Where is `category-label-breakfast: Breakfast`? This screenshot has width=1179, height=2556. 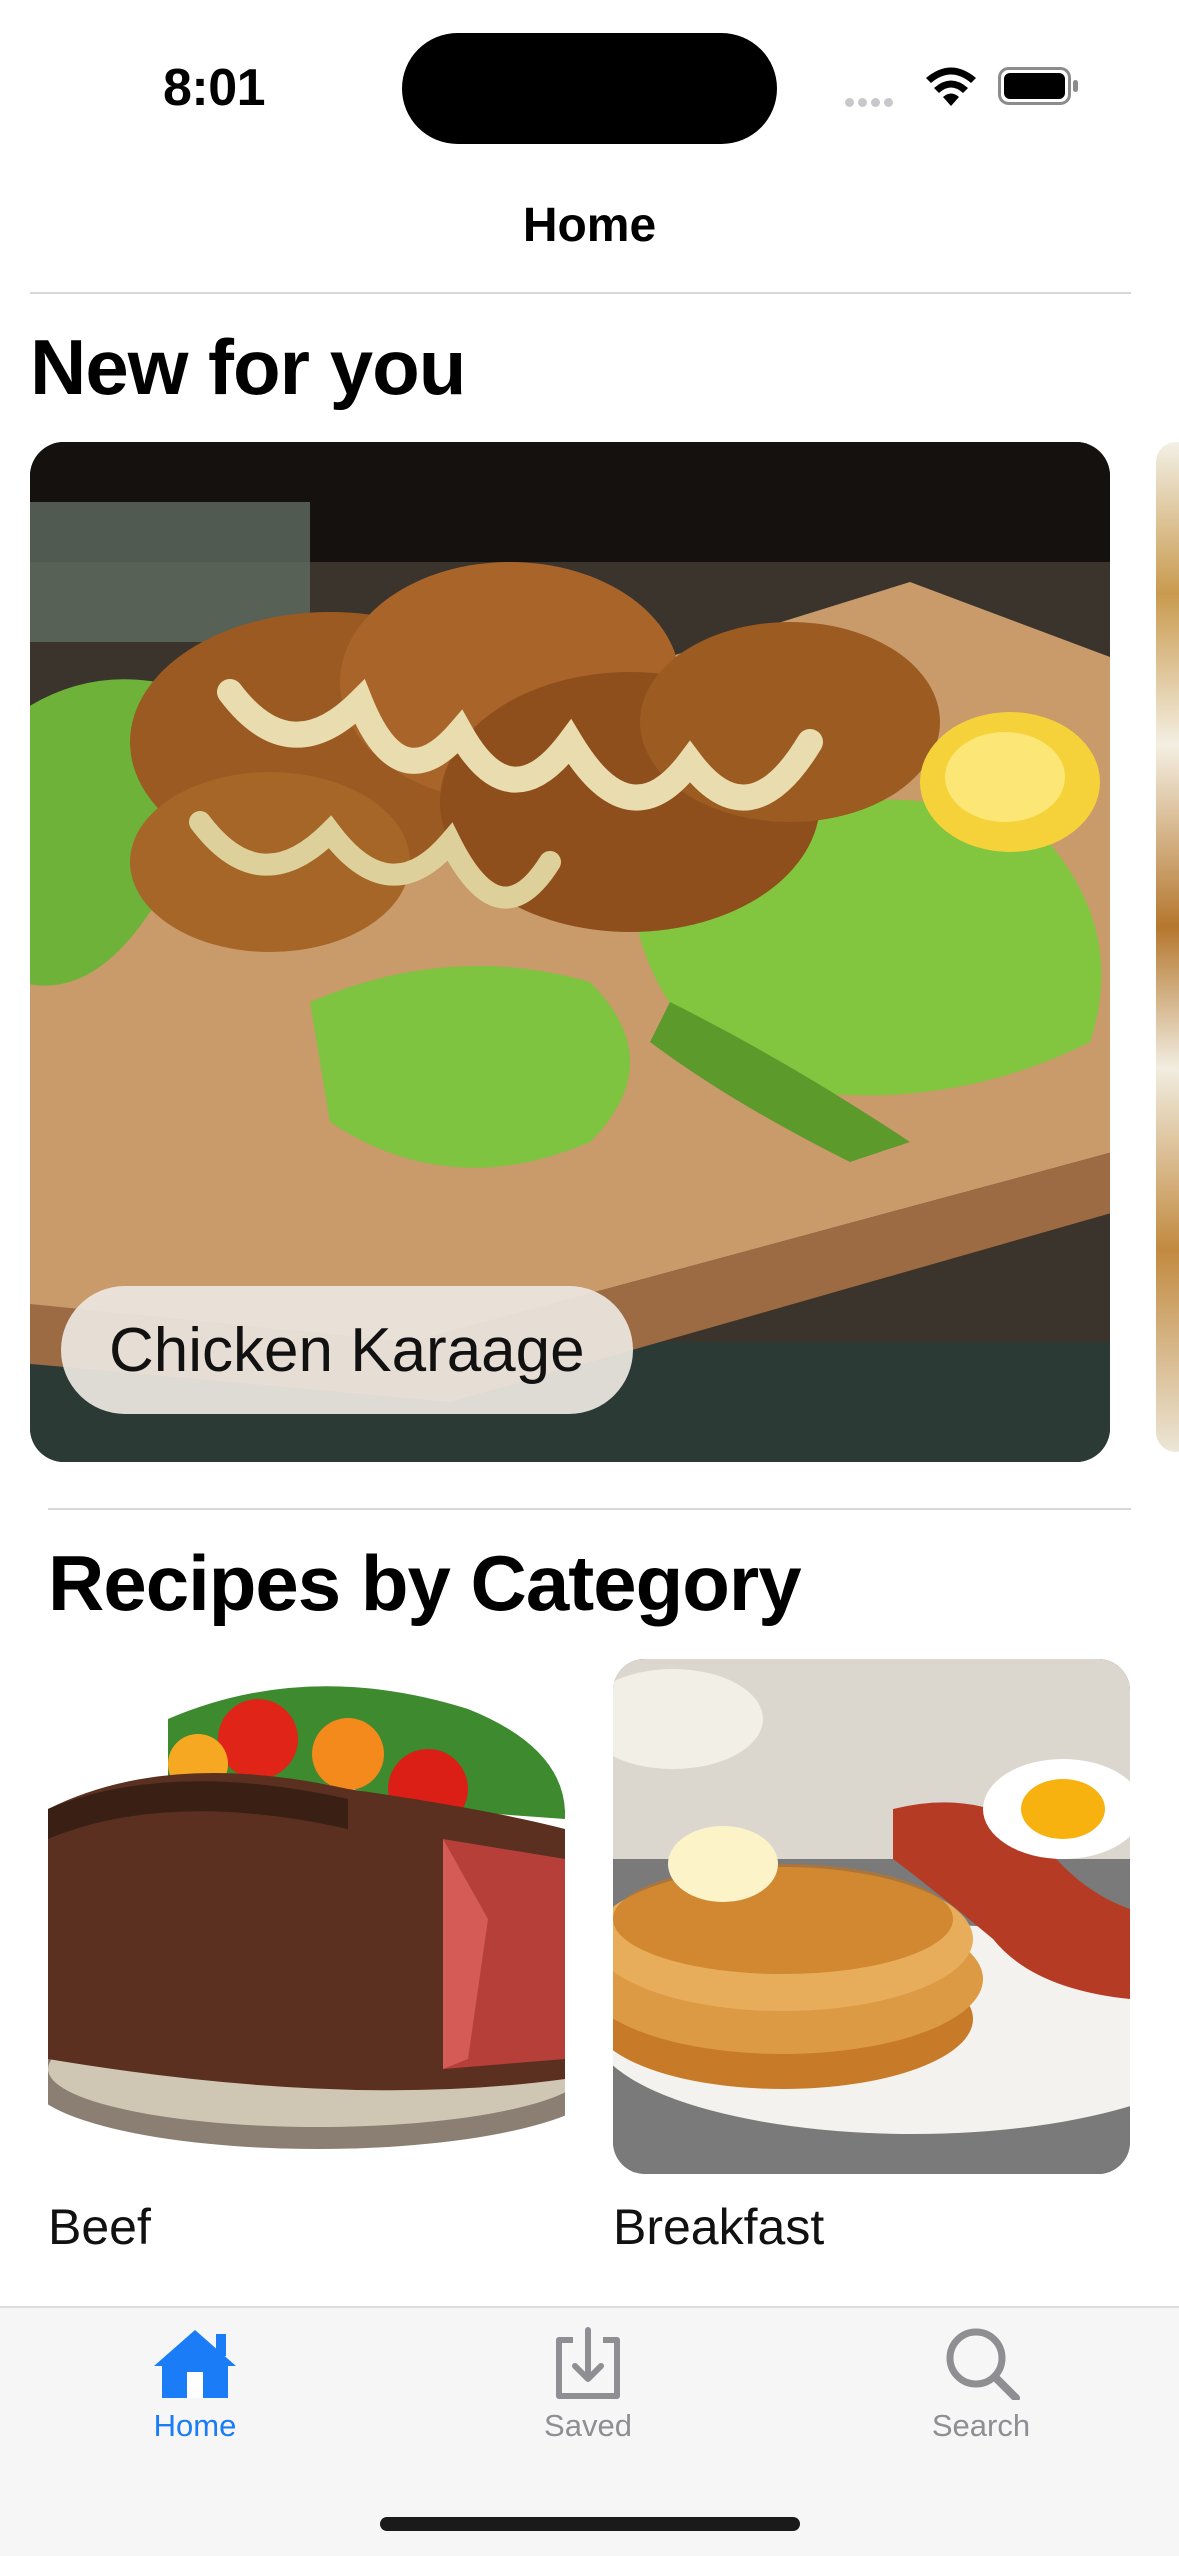
category-label-breakfast: Breakfast is located at coordinates (719, 2227).